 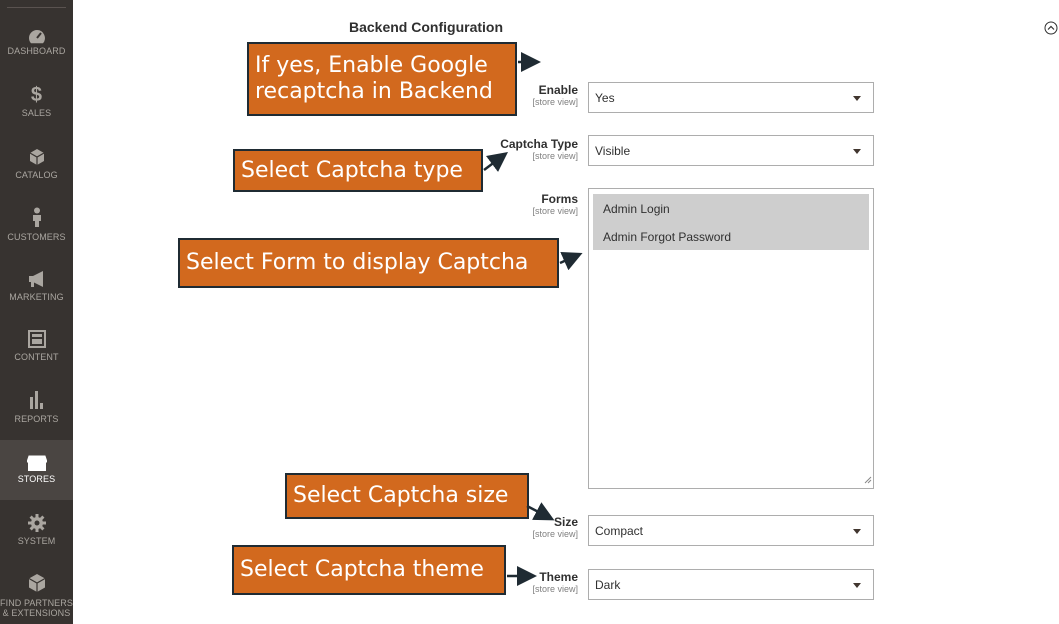 What do you see at coordinates (571, 261) in the screenshot?
I see `arrow-forms` at bounding box center [571, 261].